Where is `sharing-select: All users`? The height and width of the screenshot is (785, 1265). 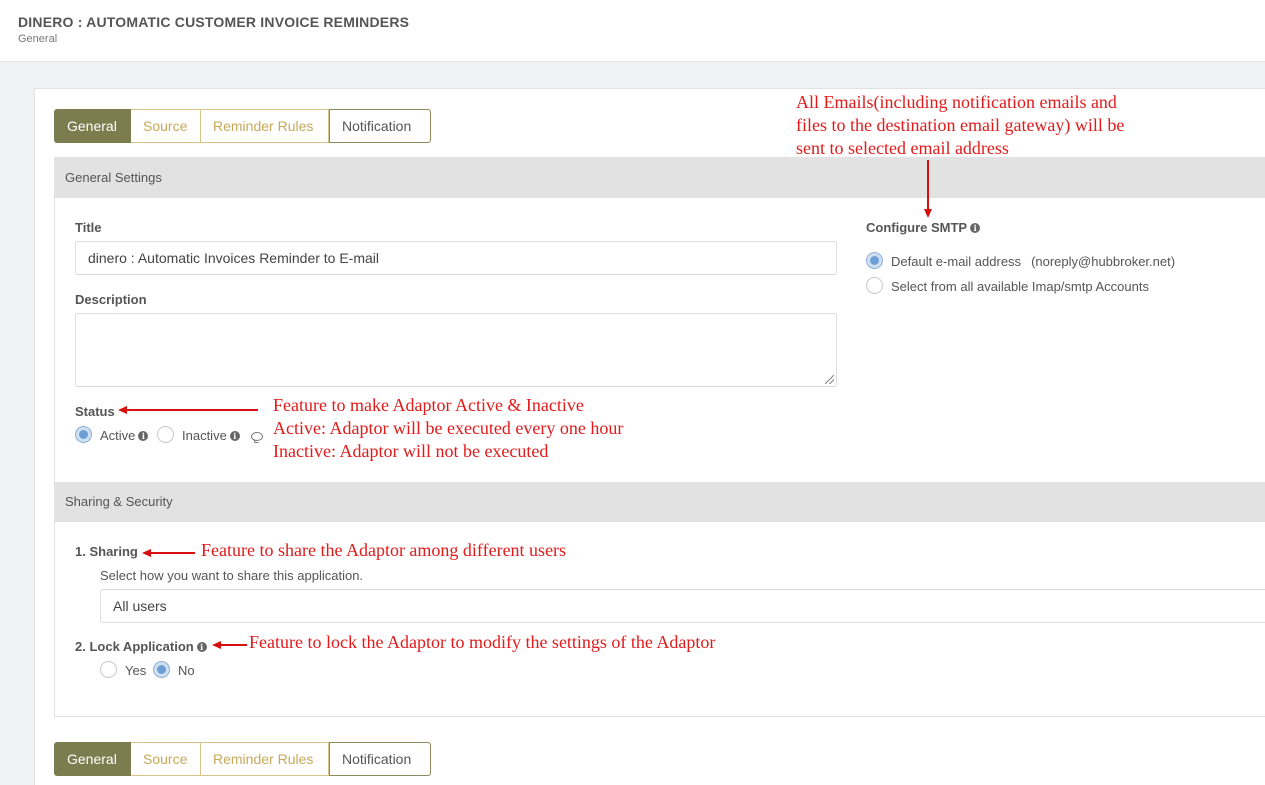
sharing-select: All users is located at coordinates (682, 606).